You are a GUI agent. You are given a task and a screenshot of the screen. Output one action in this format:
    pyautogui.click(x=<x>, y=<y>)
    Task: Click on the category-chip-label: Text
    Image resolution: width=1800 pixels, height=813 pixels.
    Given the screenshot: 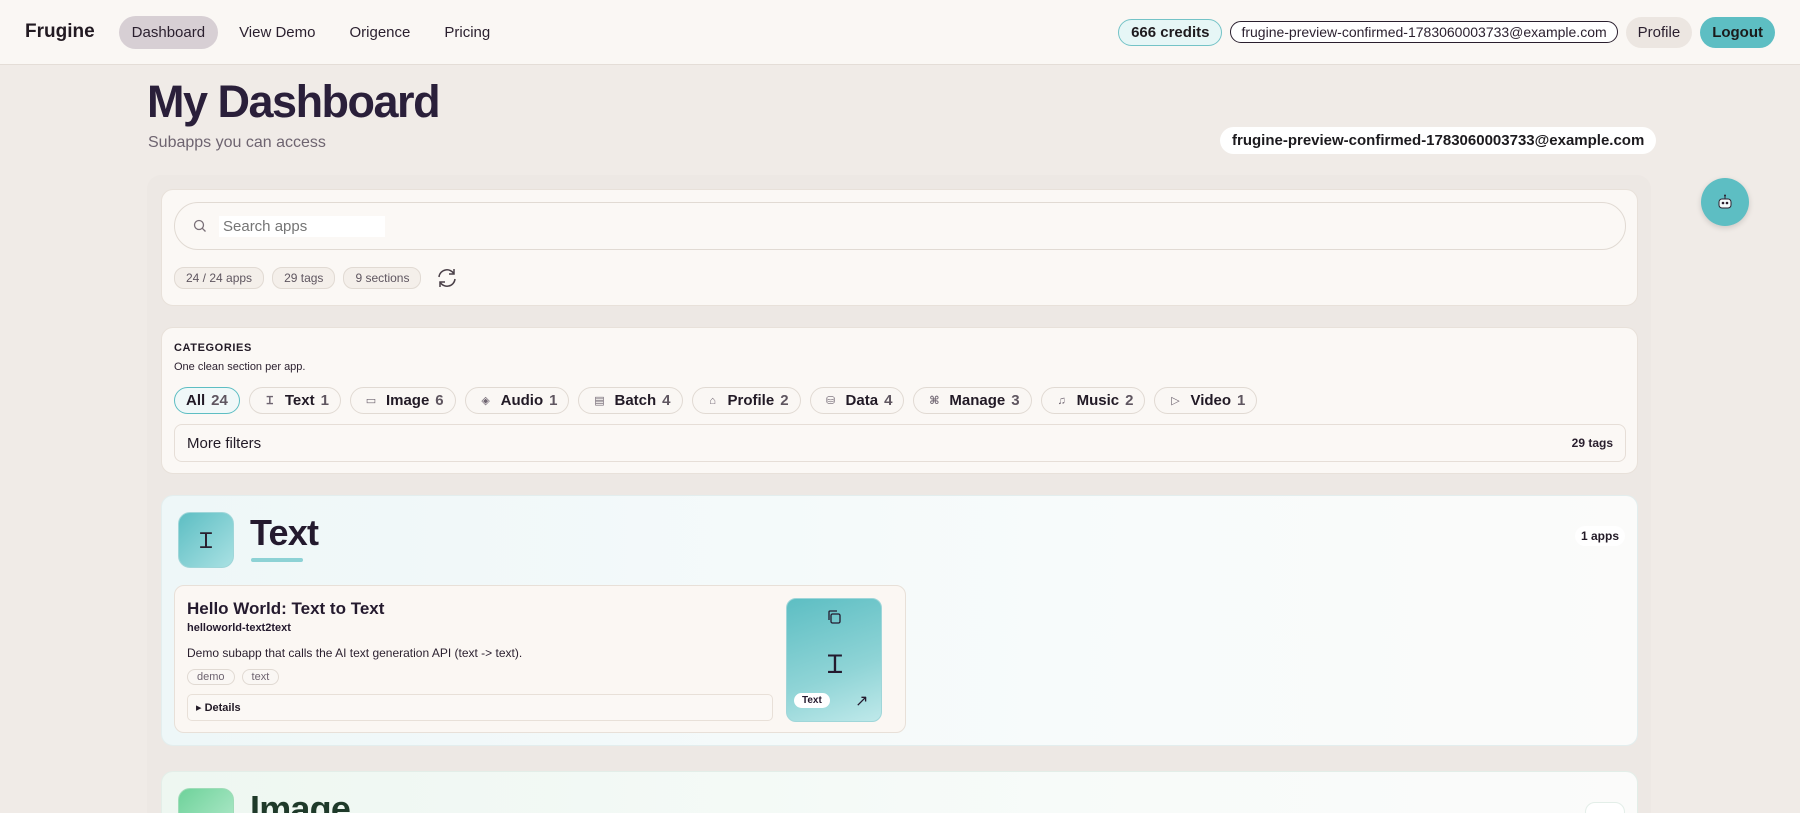 What is the action you would take?
    pyautogui.click(x=299, y=400)
    